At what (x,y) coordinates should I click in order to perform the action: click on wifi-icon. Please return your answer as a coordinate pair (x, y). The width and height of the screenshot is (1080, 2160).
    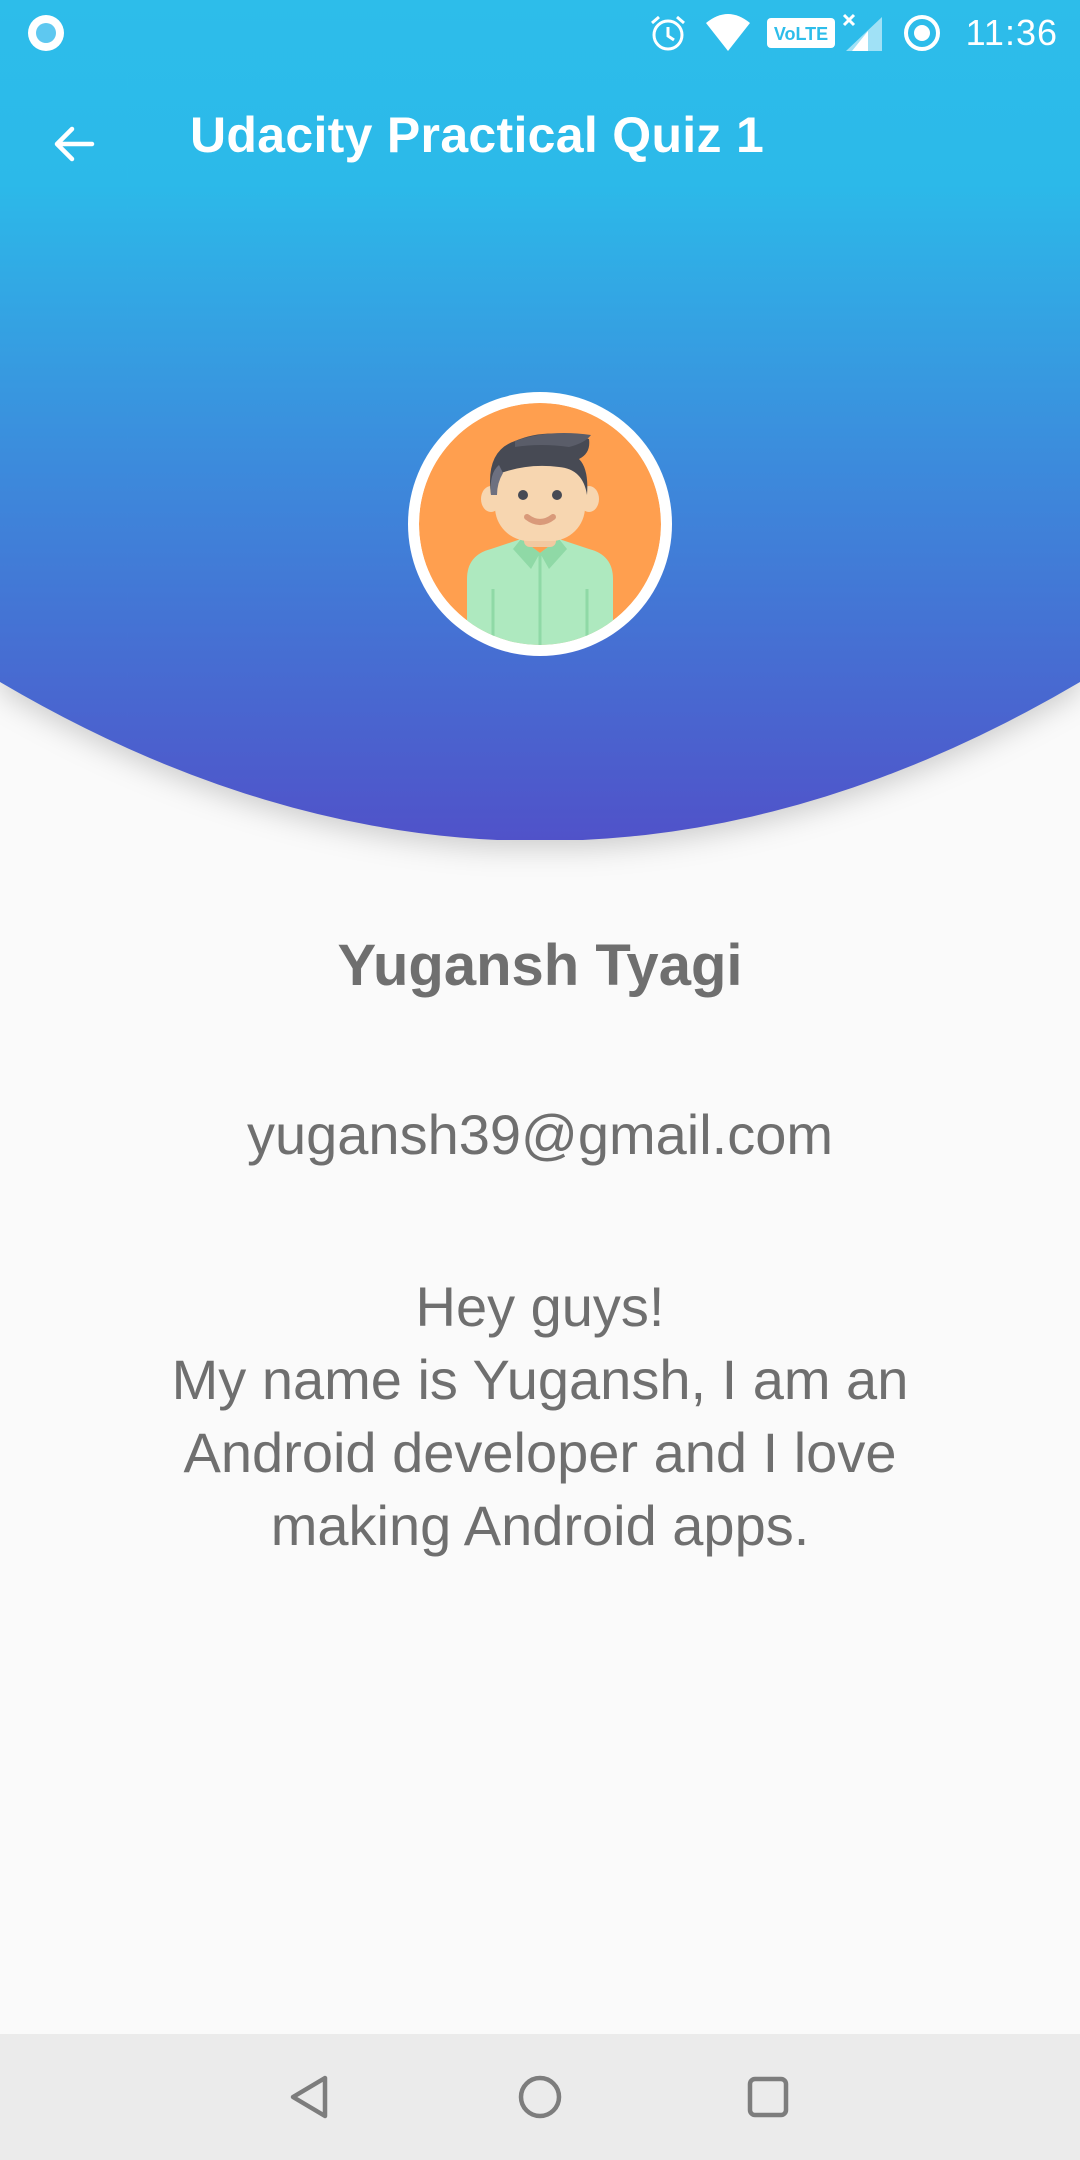
    Looking at the image, I should click on (728, 33).